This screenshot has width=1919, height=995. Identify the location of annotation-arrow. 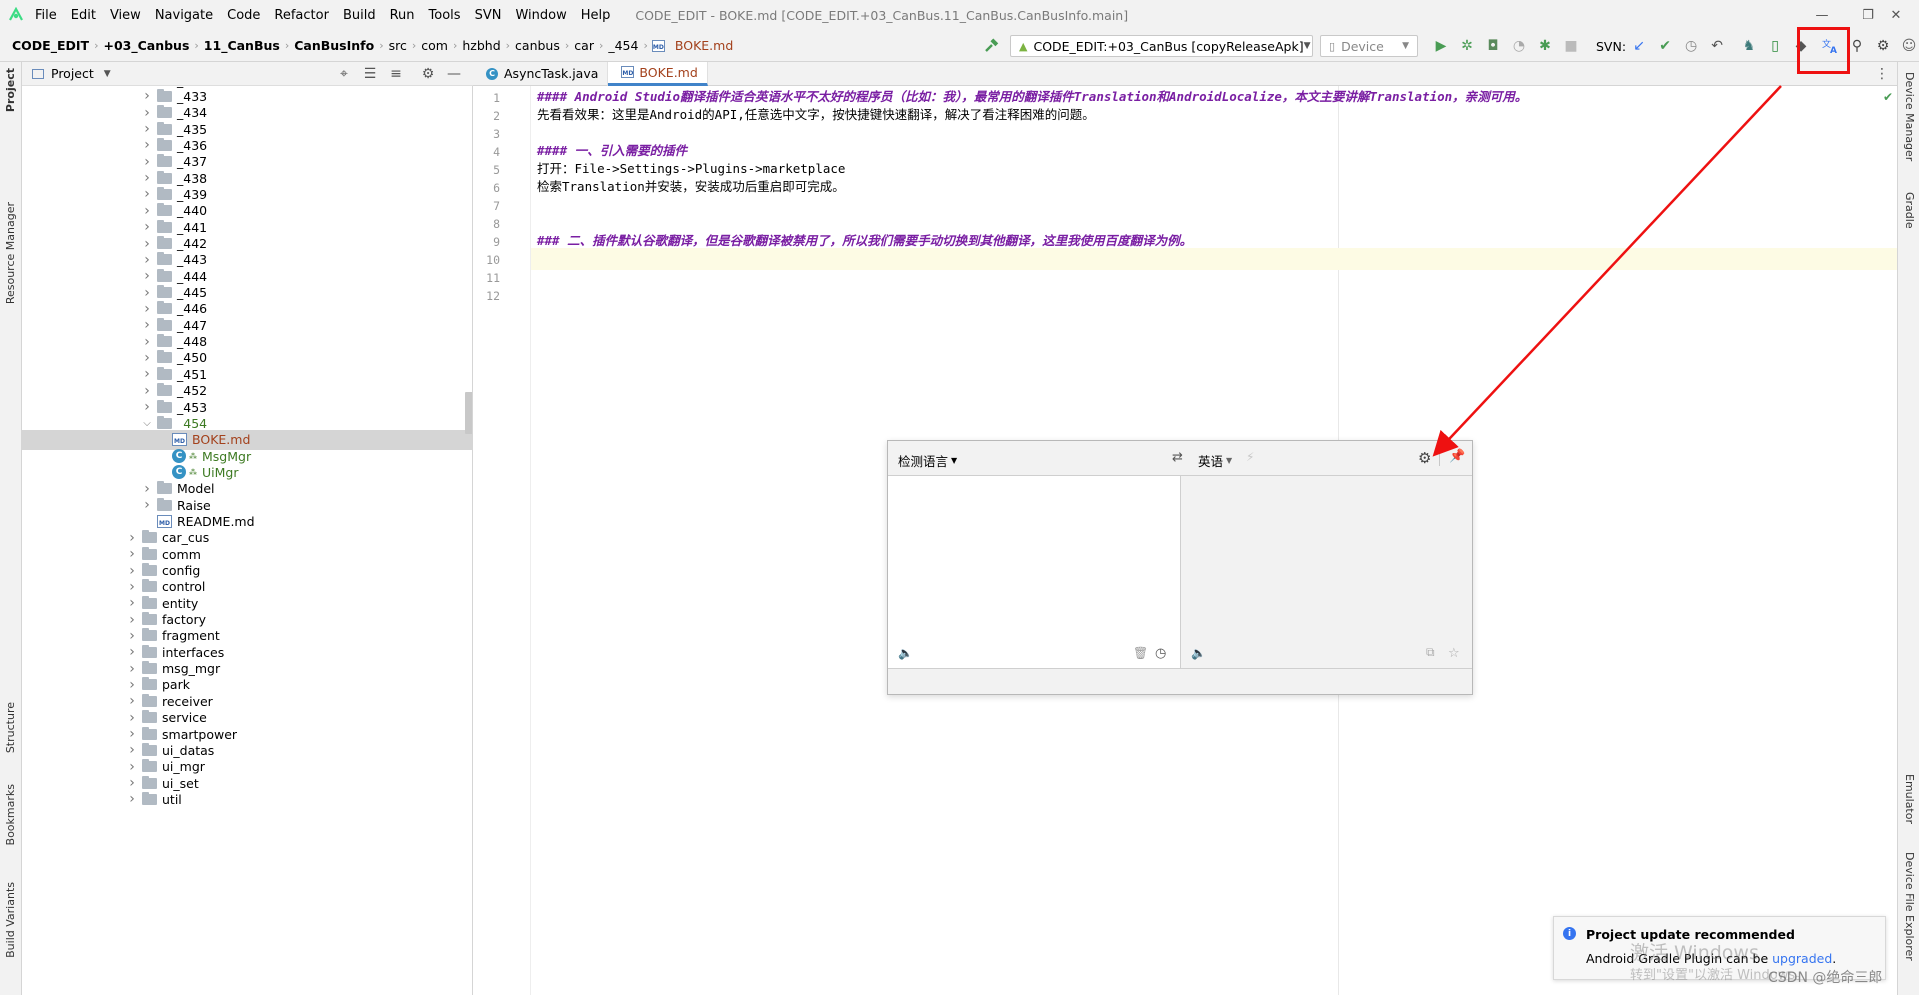
(1607, 271).